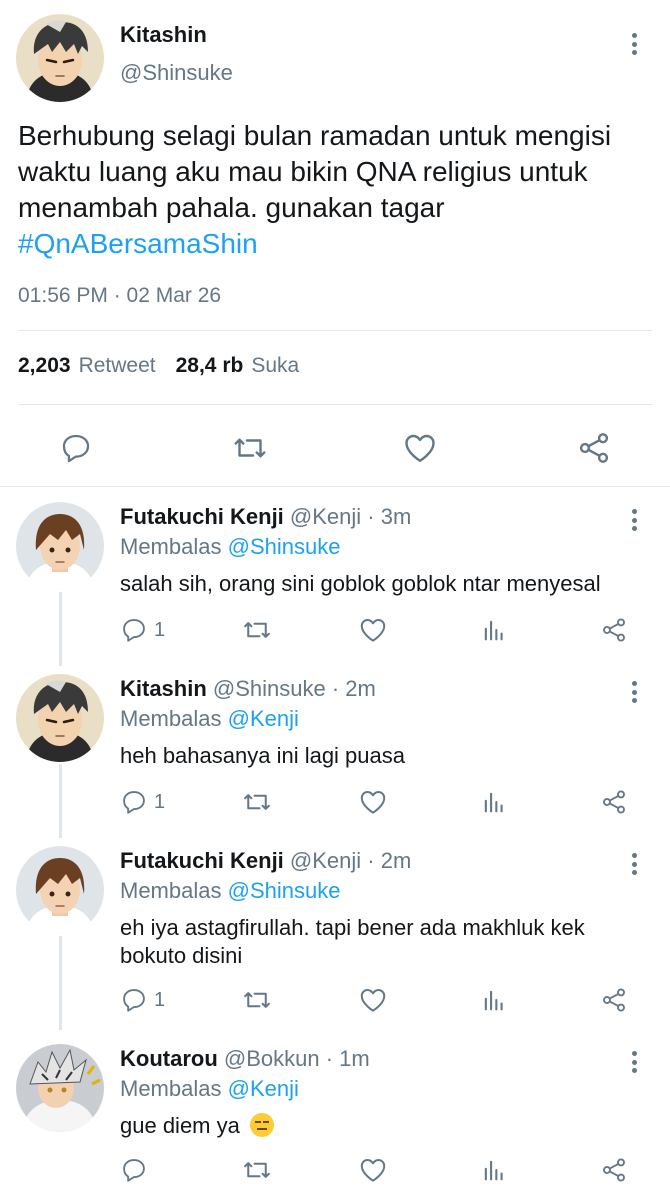 The height and width of the screenshot is (1200, 670). What do you see at coordinates (294, 688) in the screenshot?
I see `reply-handle-time: @Shinsuke · 2m` at bounding box center [294, 688].